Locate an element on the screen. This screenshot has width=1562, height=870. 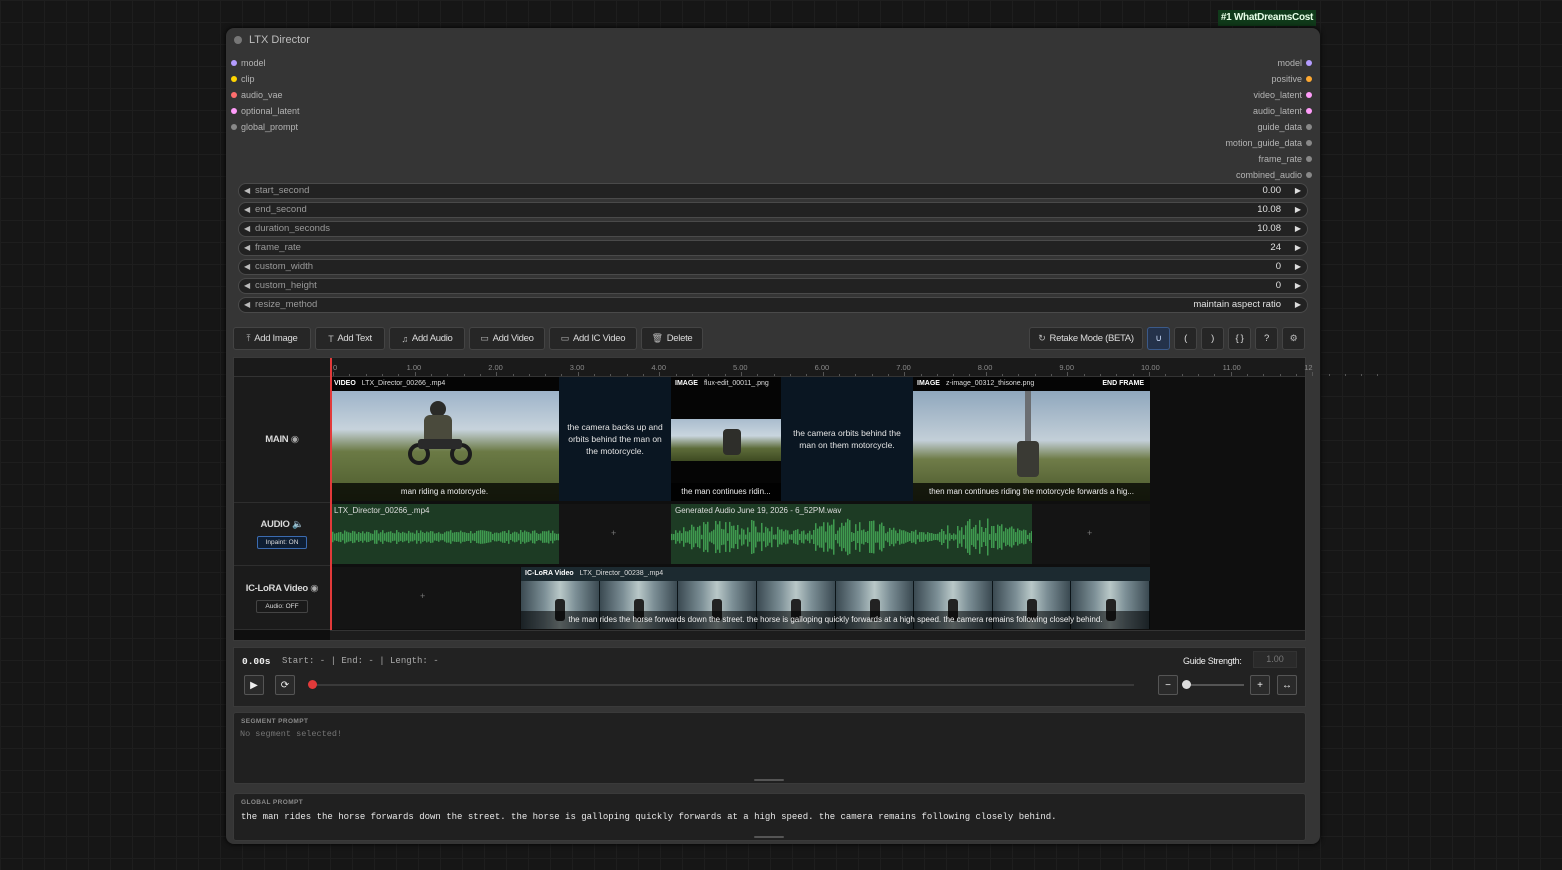
zoom-out-button: − is located at coordinates (1168, 685).